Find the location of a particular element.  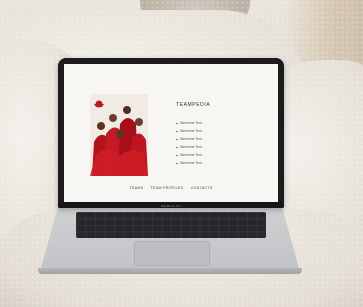

footer-link-team-profiles: TEAM PROFILES is located at coordinates (167, 188).